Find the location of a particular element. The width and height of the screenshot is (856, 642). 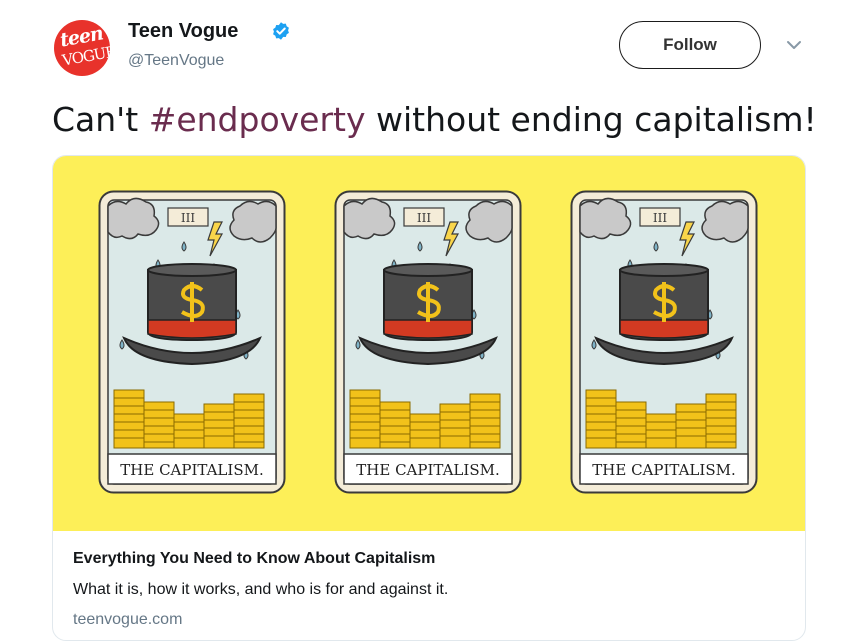

chevron-down-icon is located at coordinates (794, 45).